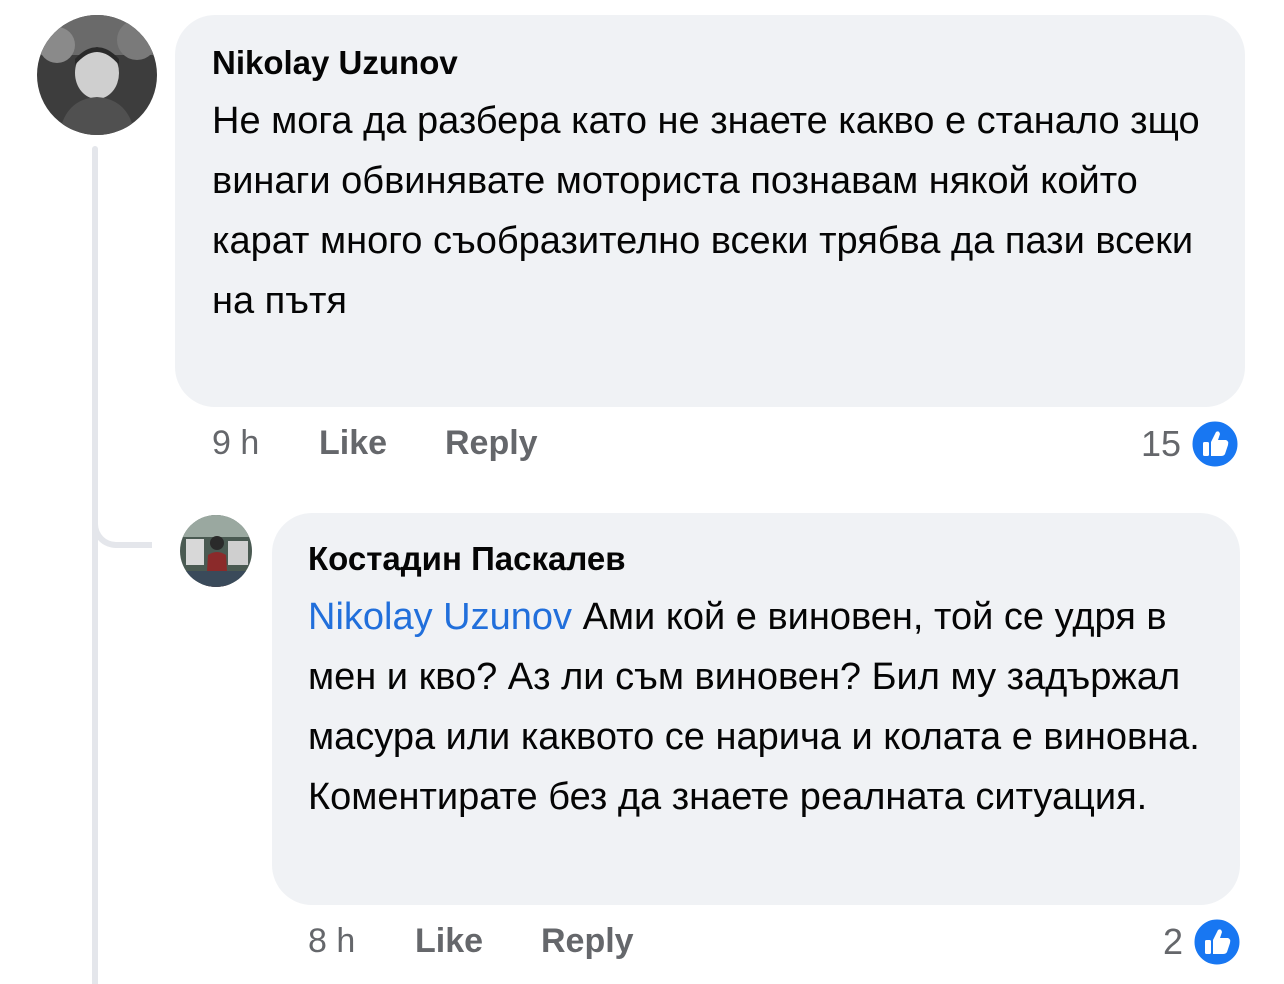  Describe the element at coordinates (467, 559) in the screenshot. I see `comment-author: Костадин Паскалев` at that location.